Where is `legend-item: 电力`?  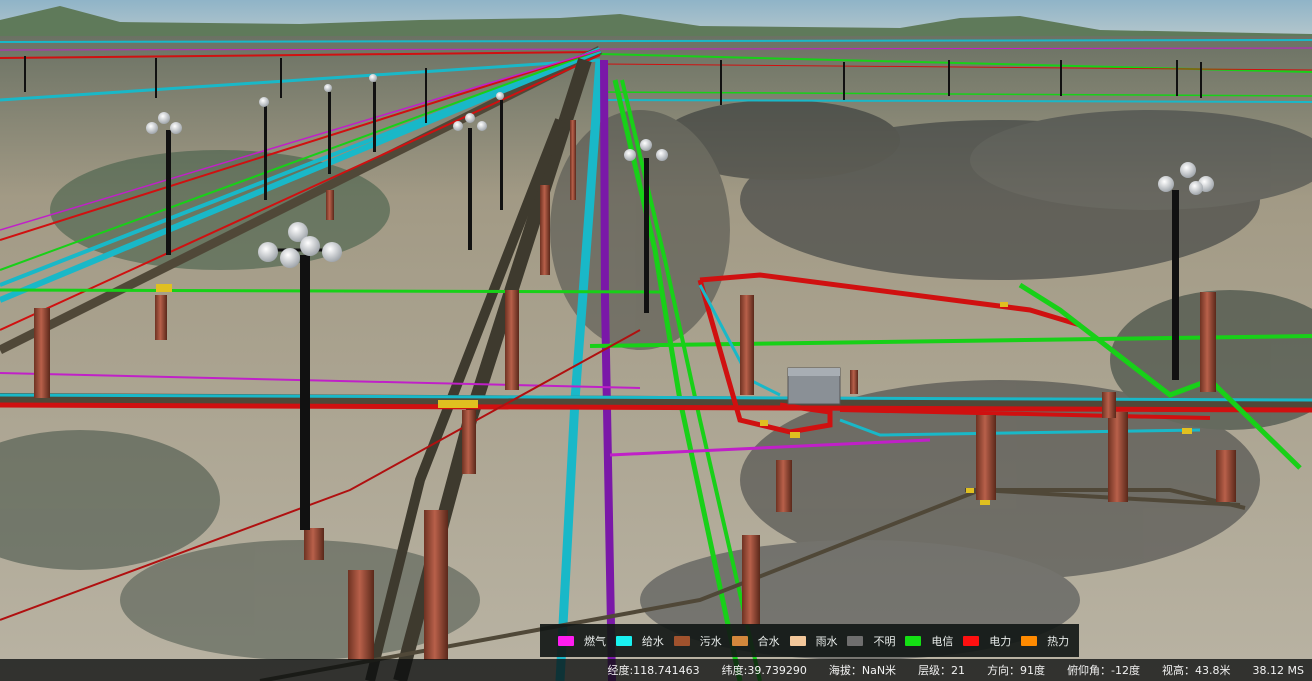
legend-item: 电力 is located at coordinates (992, 641).